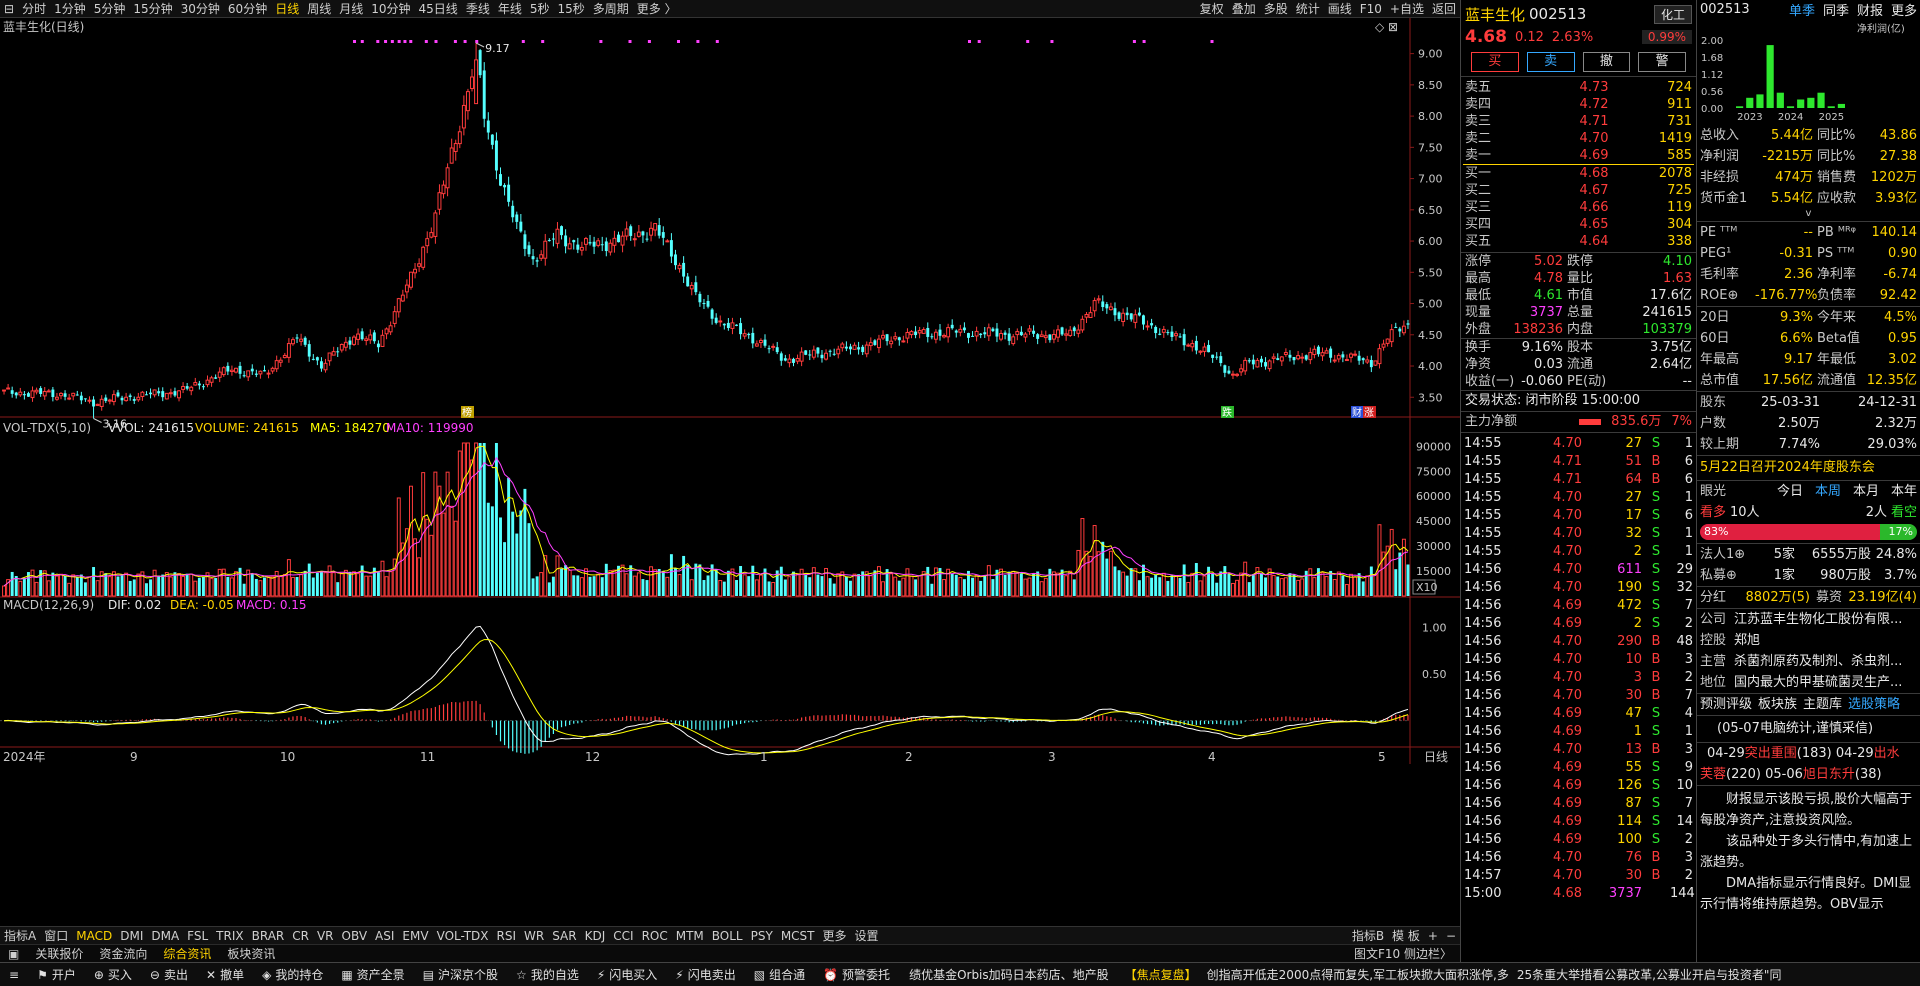 This screenshot has width=1920, height=986. I want to click on period-tab-3: 15分钟, so click(152, 8).